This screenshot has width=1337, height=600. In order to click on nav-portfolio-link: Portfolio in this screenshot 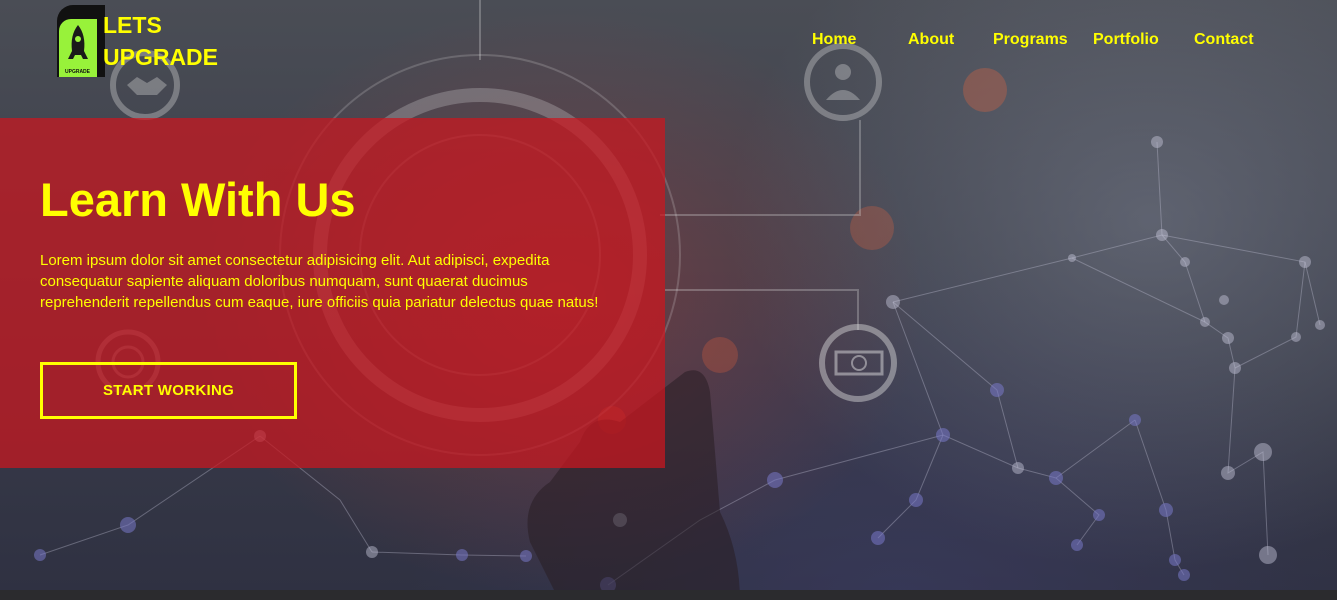, I will do `click(1126, 40)`.